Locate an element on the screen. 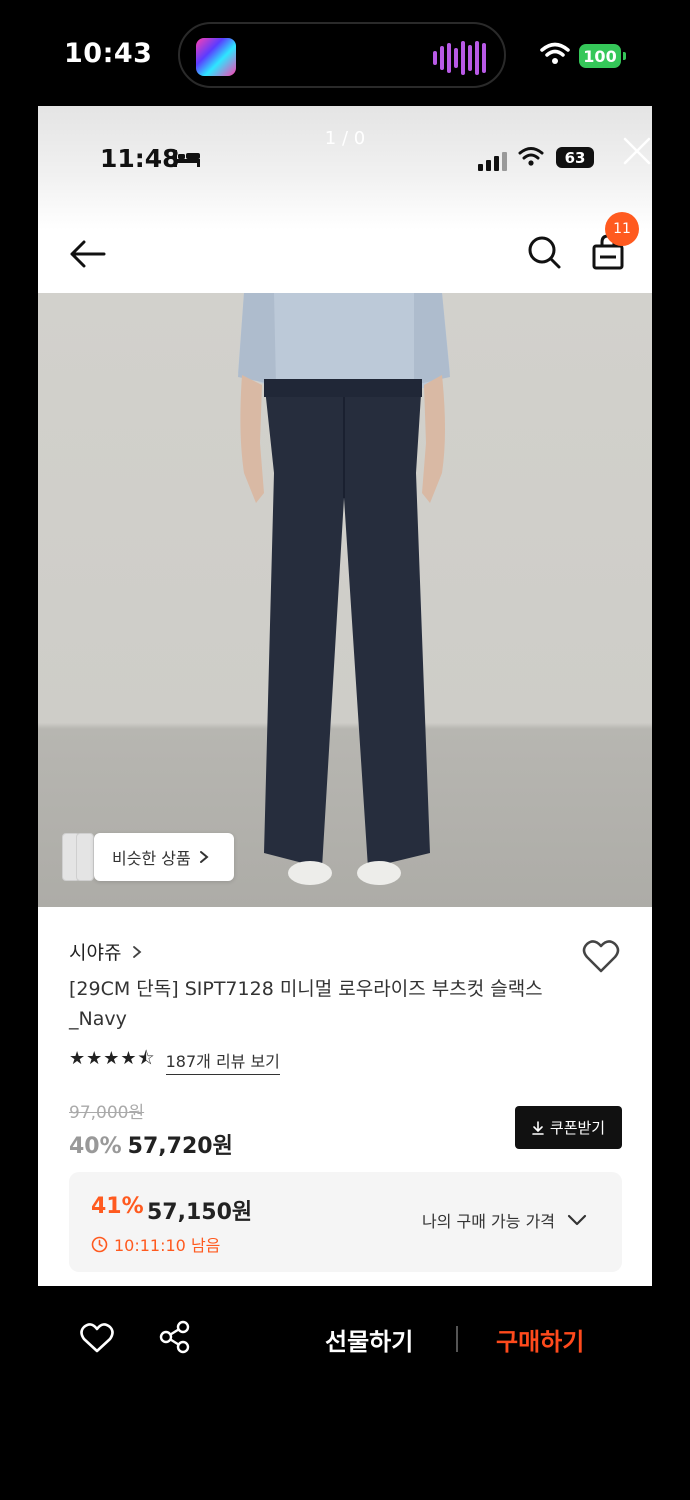  battery-indicator: 100 is located at coordinates (602, 56).